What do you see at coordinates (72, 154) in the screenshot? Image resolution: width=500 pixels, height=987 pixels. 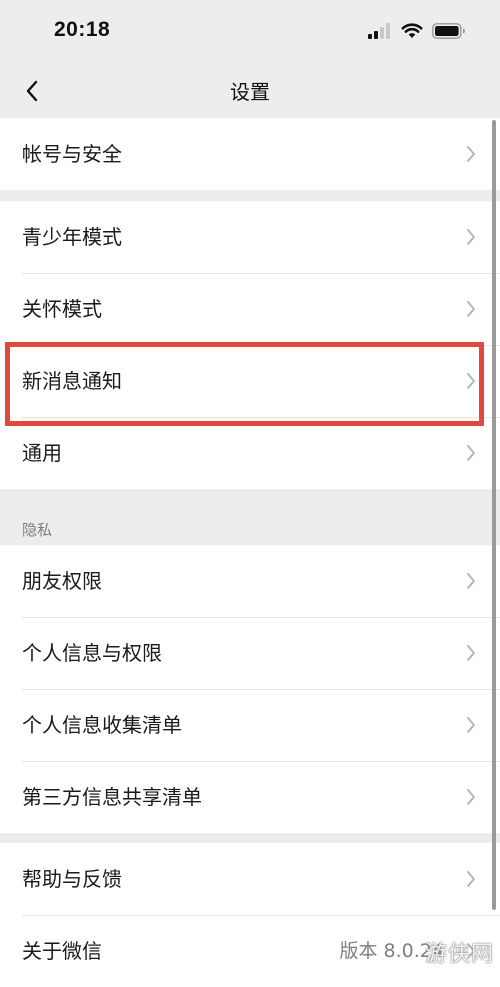 I see `settings-item-label: 帐号与安全` at bounding box center [72, 154].